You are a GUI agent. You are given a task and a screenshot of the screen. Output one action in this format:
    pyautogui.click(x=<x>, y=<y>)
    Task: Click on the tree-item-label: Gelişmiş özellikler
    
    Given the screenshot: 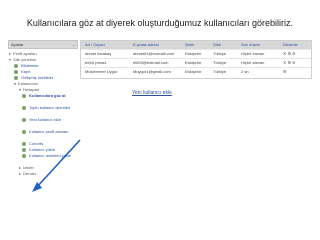 What is the action you would take?
    pyautogui.click(x=37, y=77)
    